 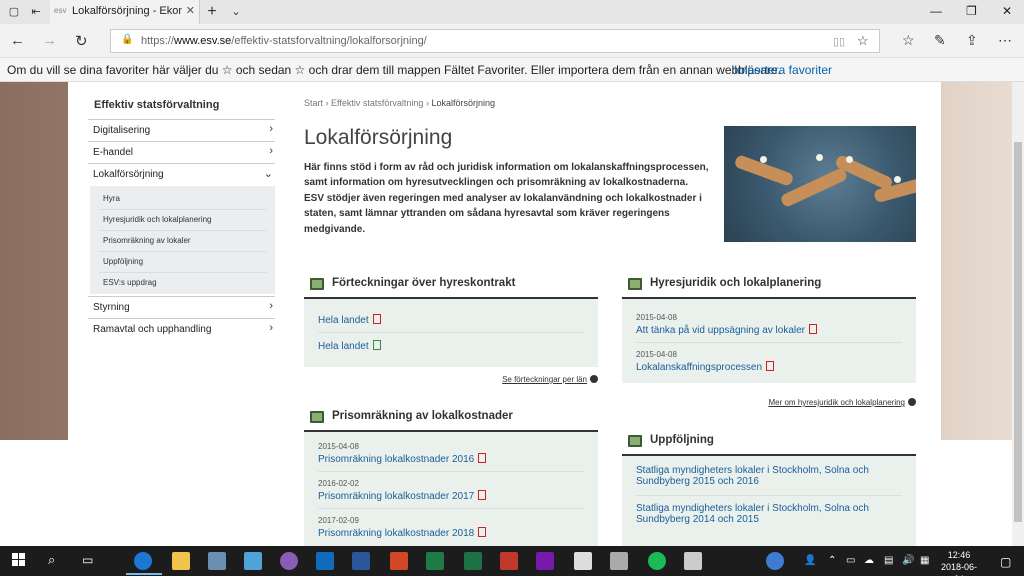 I want to click on help-icon, so click(x=775, y=561).